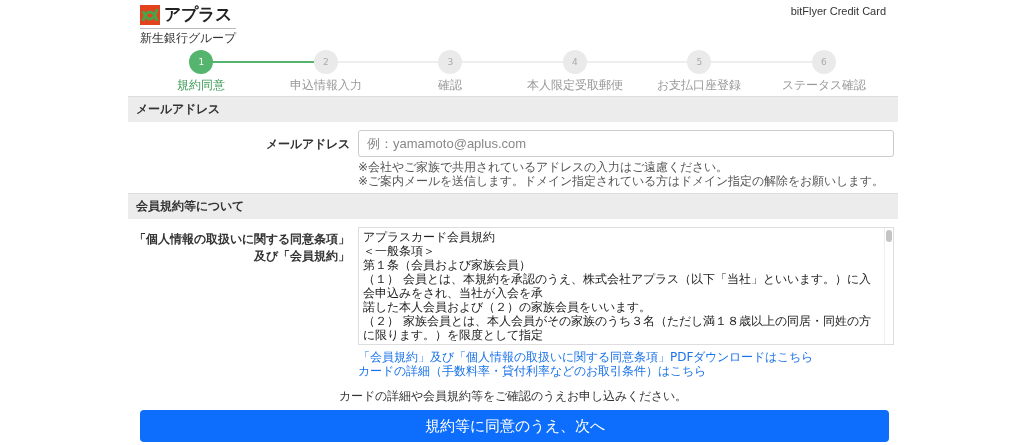  Describe the element at coordinates (201, 85) in the screenshot. I see `step-label: 規約同意` at that location.